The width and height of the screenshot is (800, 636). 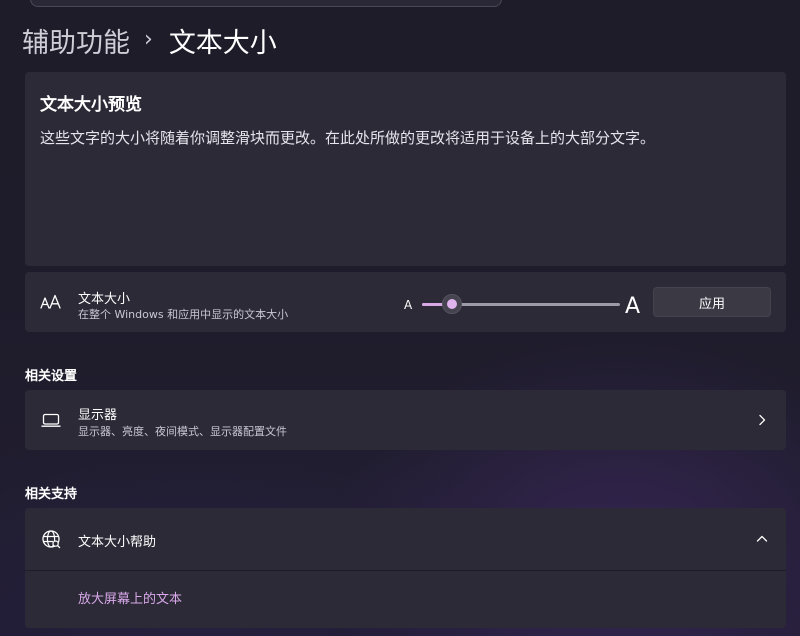 I want to click on related-support-heading: 相关支持, so click(x=51, y=494).